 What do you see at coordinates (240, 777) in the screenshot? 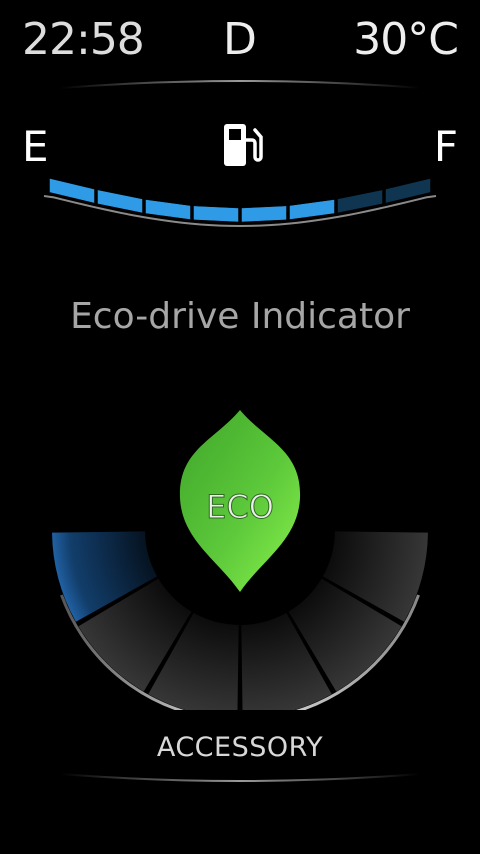
I see `bottom-divider` at bounding box center [240, 777].